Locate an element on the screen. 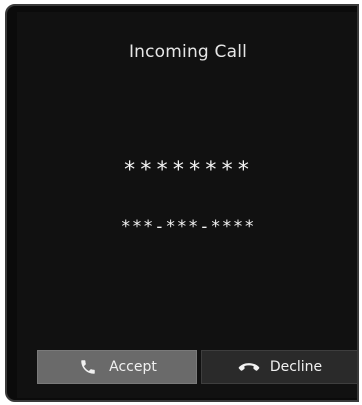 Image resolution: width=362 pixels, height=405 pixels. caller-name: ******** is located at coordinates (188, 170).